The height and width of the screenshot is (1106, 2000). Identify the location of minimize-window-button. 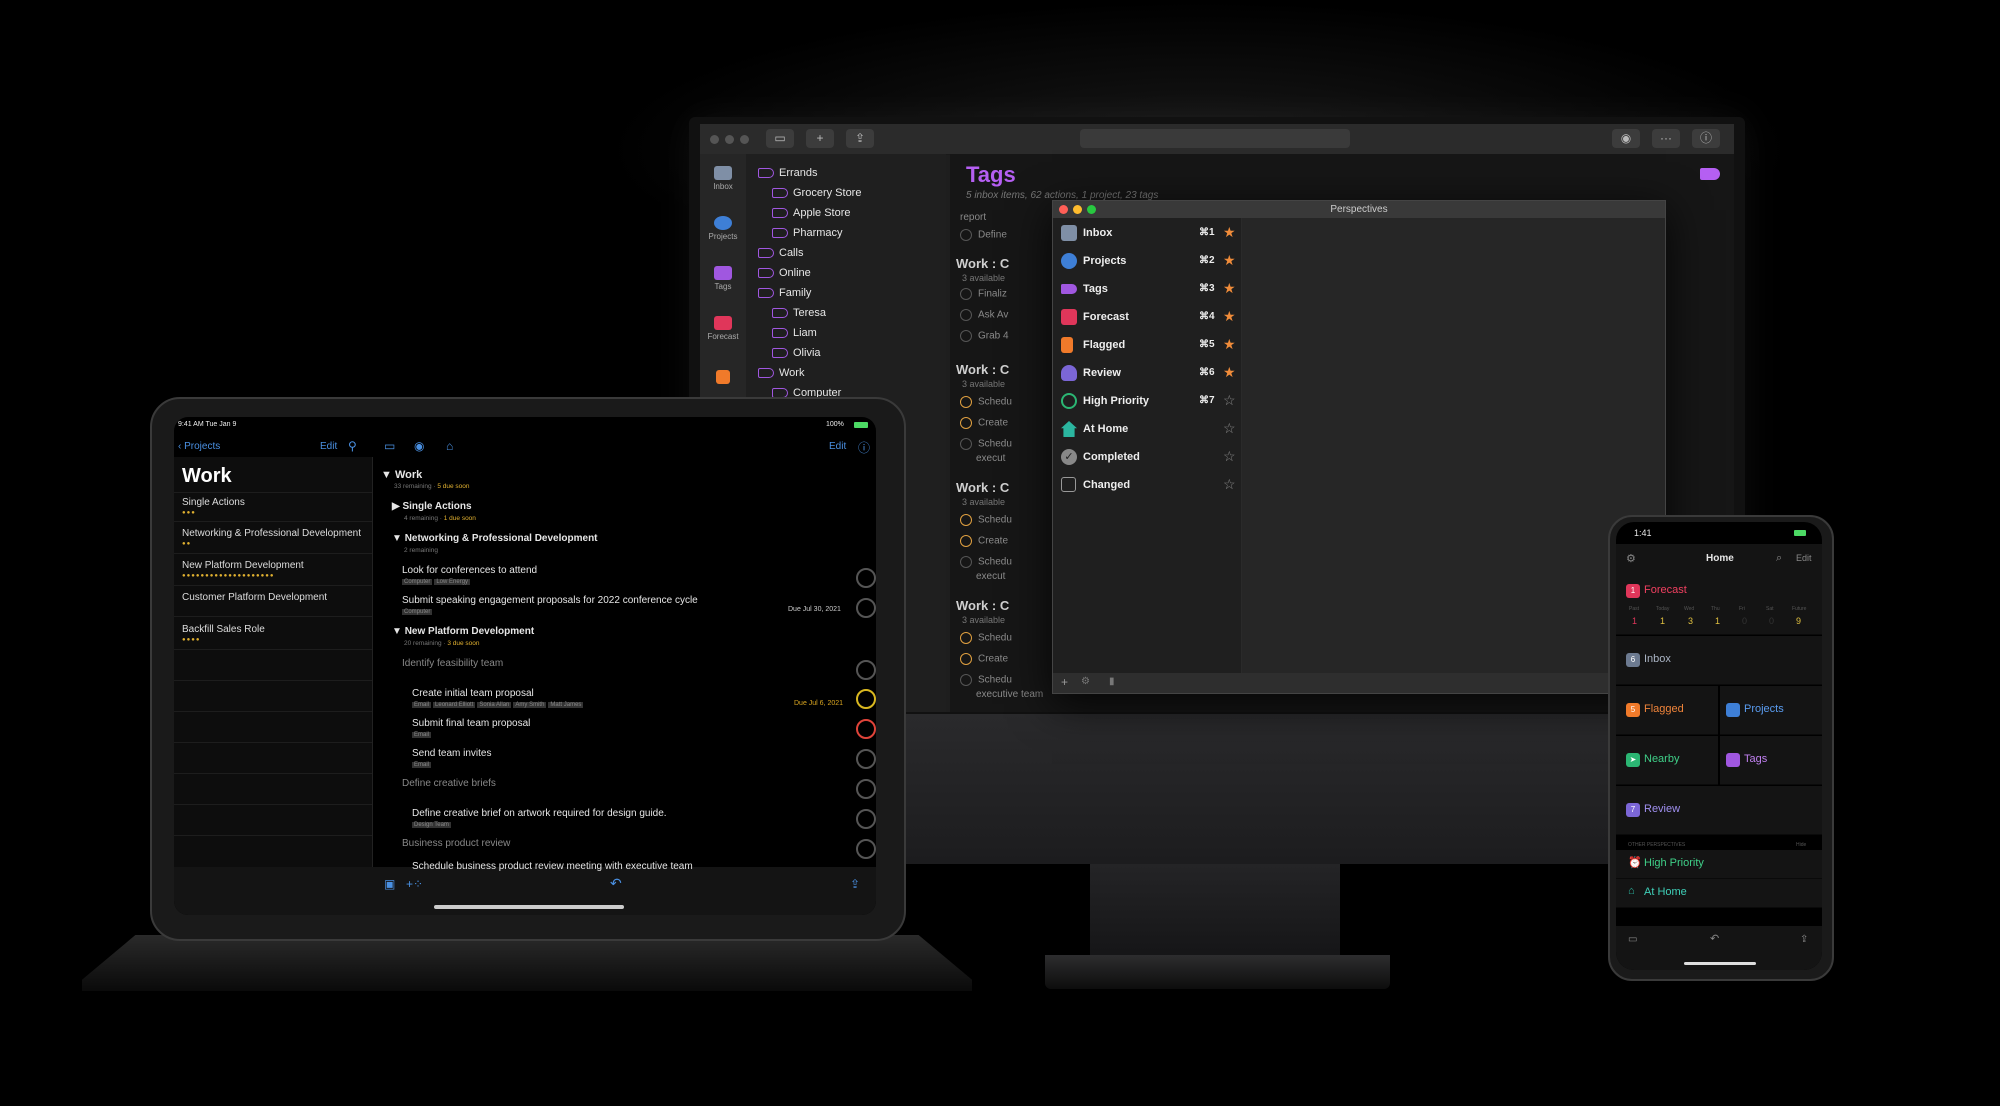
(1077, 209).